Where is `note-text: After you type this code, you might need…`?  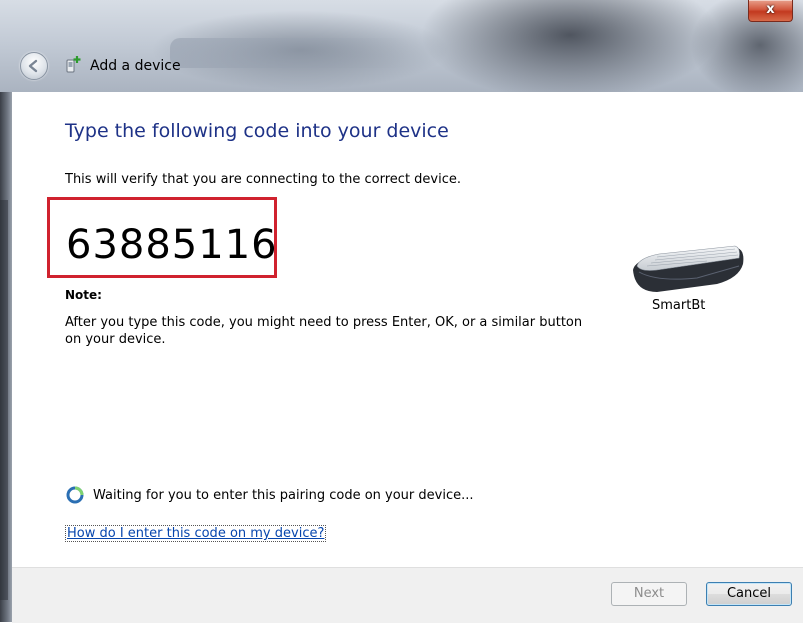
note-text: After you type this code, you might need… is located at coordinates (324, 331).